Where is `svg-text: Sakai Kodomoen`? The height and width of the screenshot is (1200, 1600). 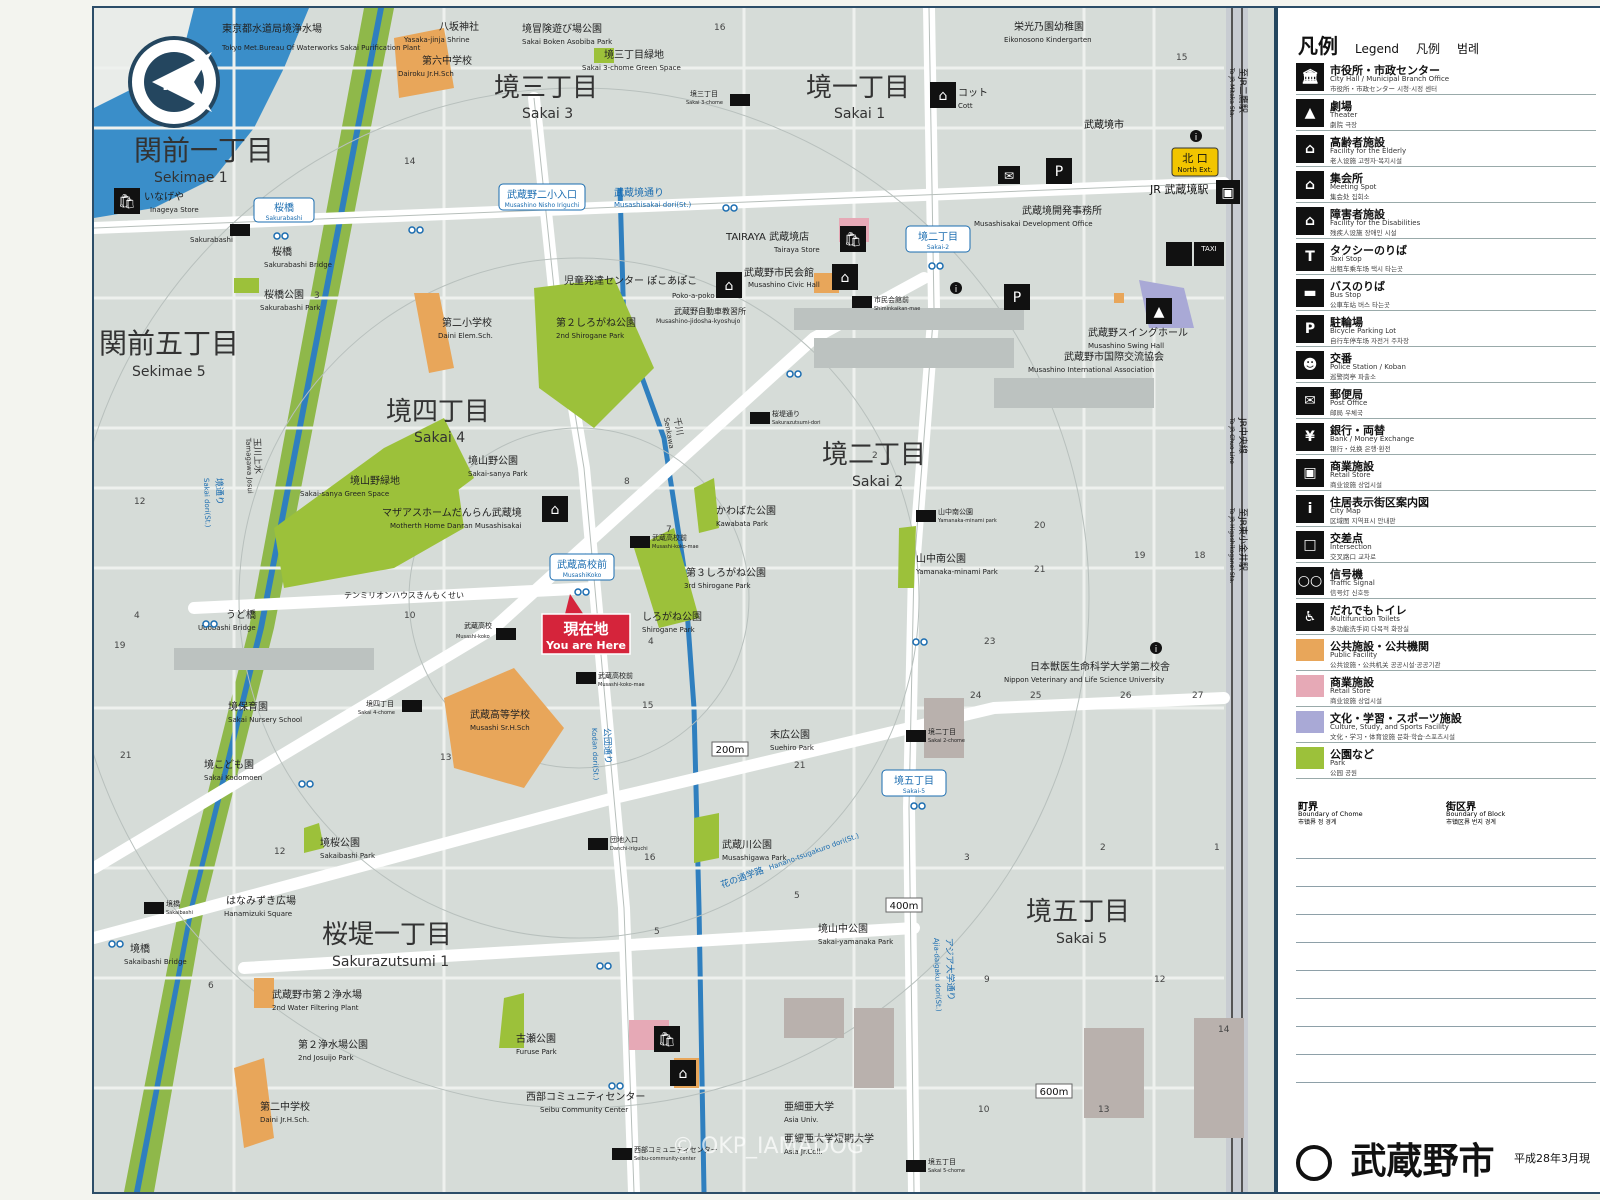 svg-text: Sakai Kodomoen is located at coordinates (233, 778).